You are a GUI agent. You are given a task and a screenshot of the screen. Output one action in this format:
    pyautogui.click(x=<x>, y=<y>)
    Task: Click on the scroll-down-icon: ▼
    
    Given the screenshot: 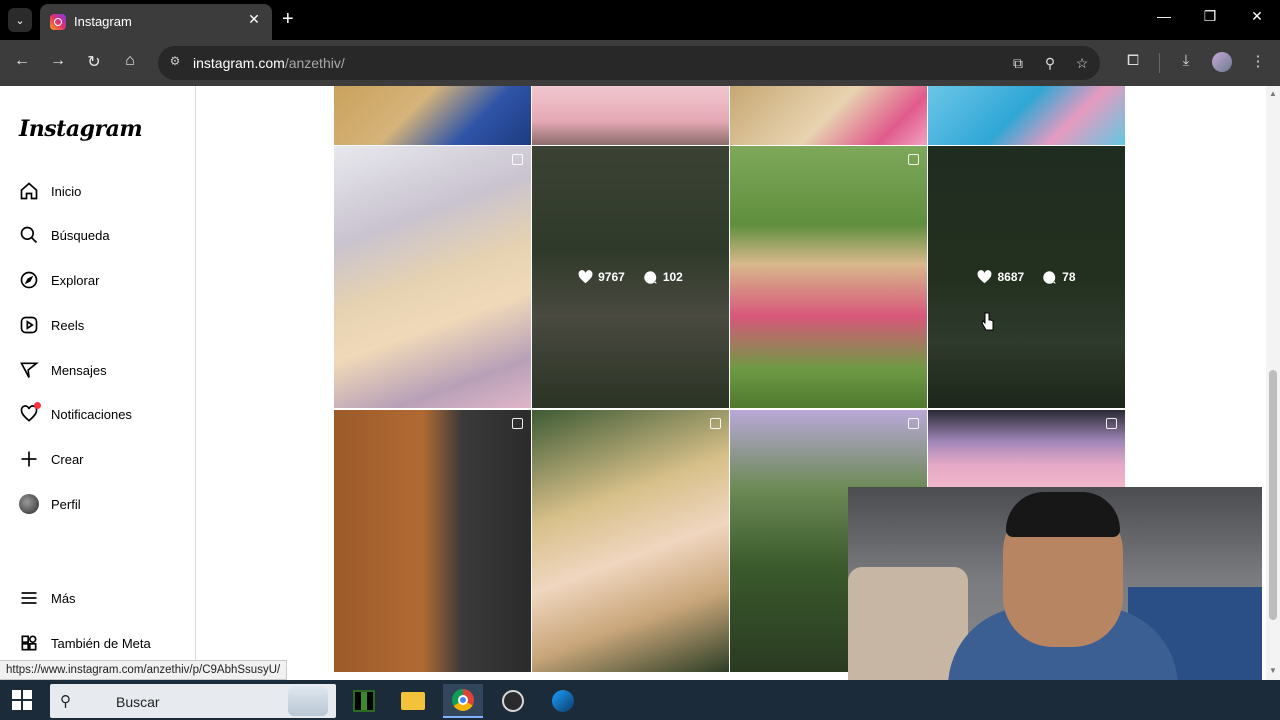 What is the action you would take?
    pyautogui.click(x=1273, y=670)
    